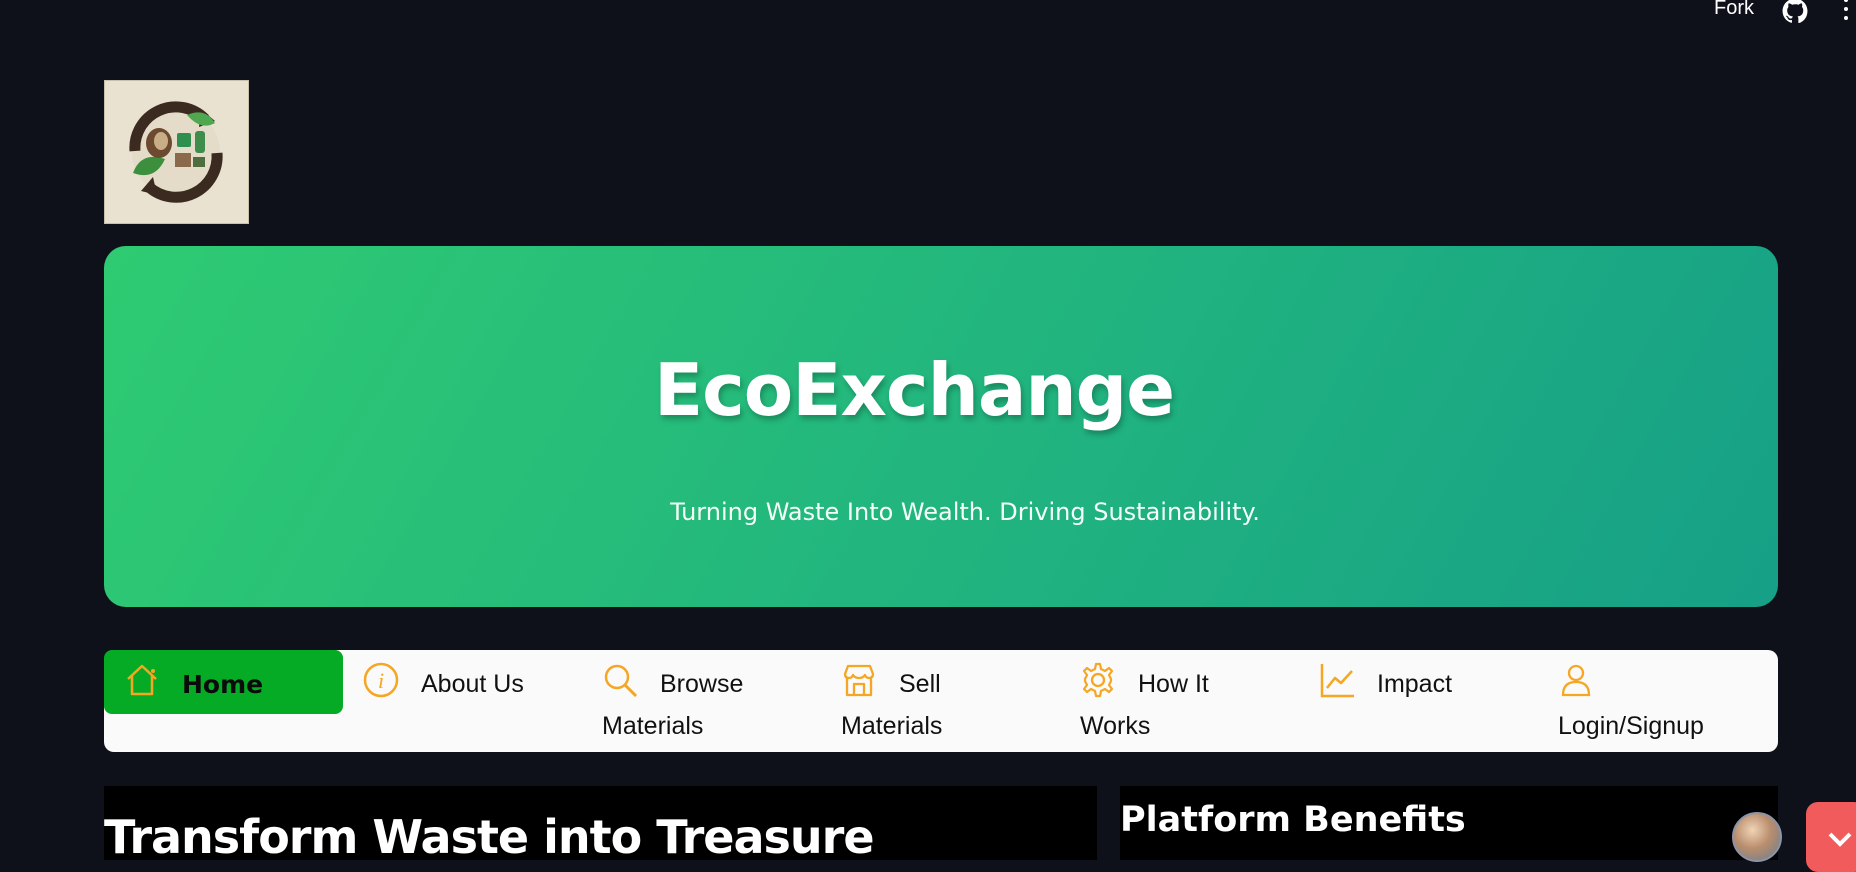 The image size is (1856, 872). What do you see at coordinates (920, 684) in the screenshot?
I see `nav-item-label: Sell` at bounding box center [920, 684].